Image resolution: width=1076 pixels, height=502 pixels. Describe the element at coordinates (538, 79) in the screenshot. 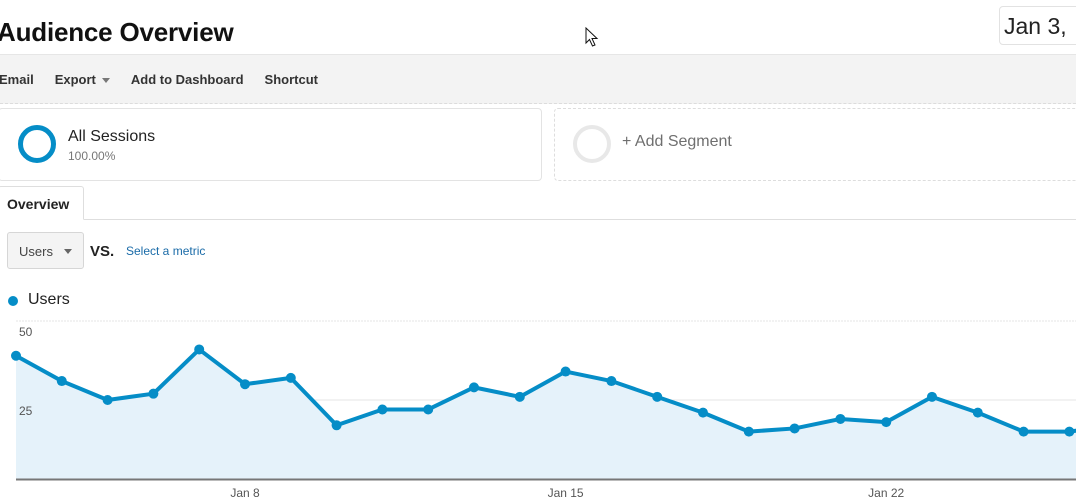

I see `report-toolbar: Email Export Add to Dashboard Shortcut` at that location.